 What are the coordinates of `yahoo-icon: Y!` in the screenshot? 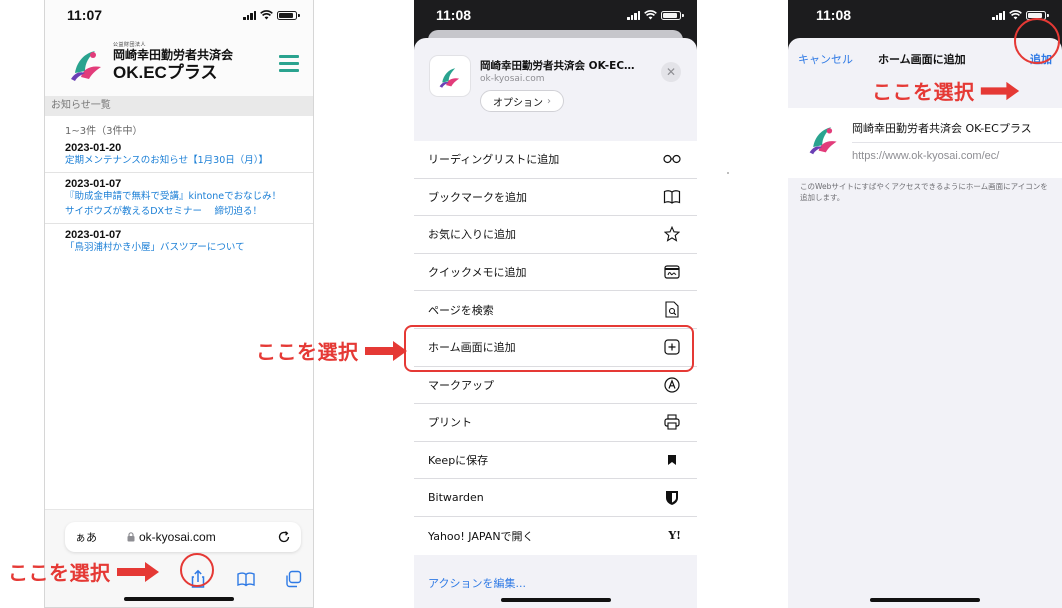 It's located at (674, 536).